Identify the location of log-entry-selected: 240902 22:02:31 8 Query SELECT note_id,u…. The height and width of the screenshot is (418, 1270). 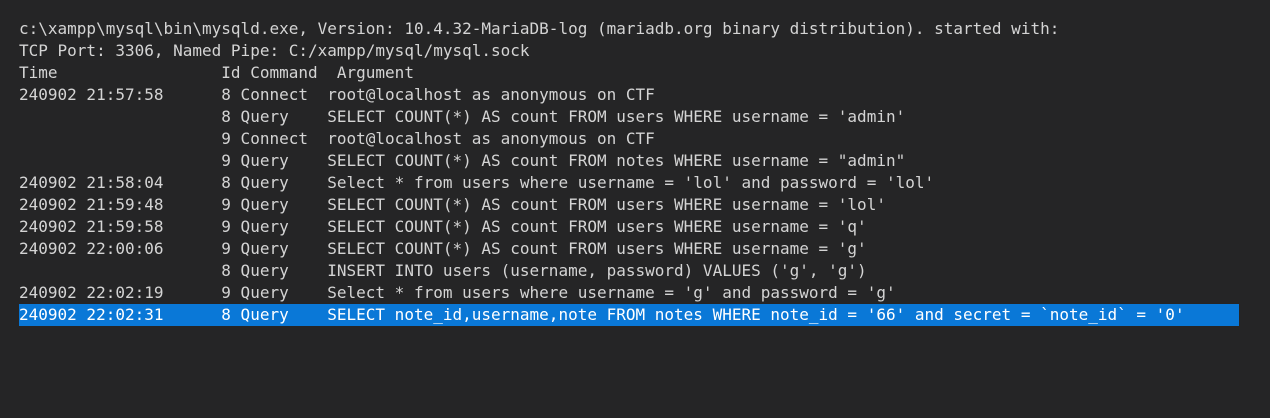
(629, 315).